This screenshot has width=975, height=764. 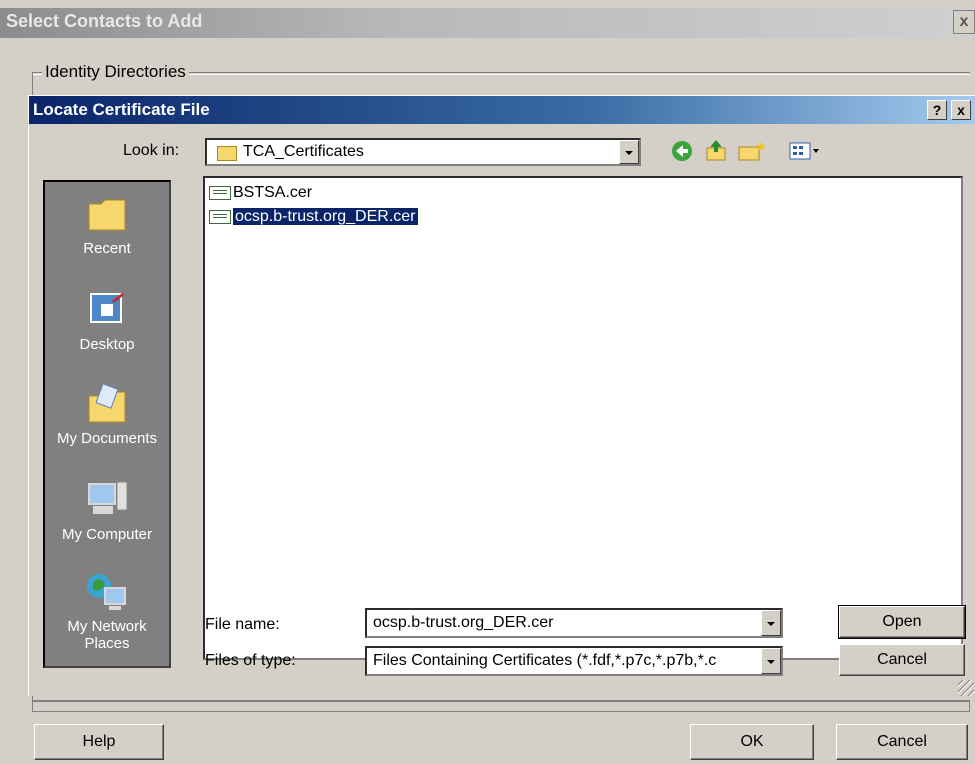 I want to click on file-item-selected: ocsp.b-trust.org_DER.cer, so click(x=314, y=218).